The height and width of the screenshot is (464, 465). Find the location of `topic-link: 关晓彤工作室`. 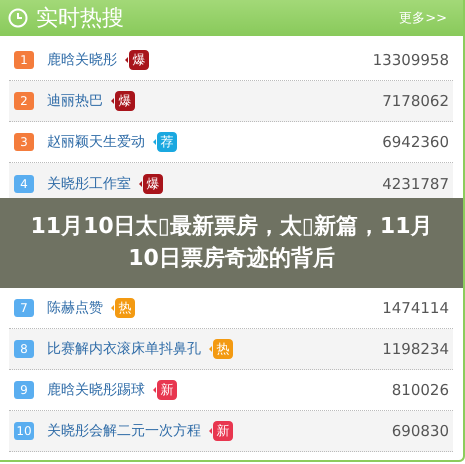

topic-link: 关晓彤工作室 is located at coordinates (89, 183).